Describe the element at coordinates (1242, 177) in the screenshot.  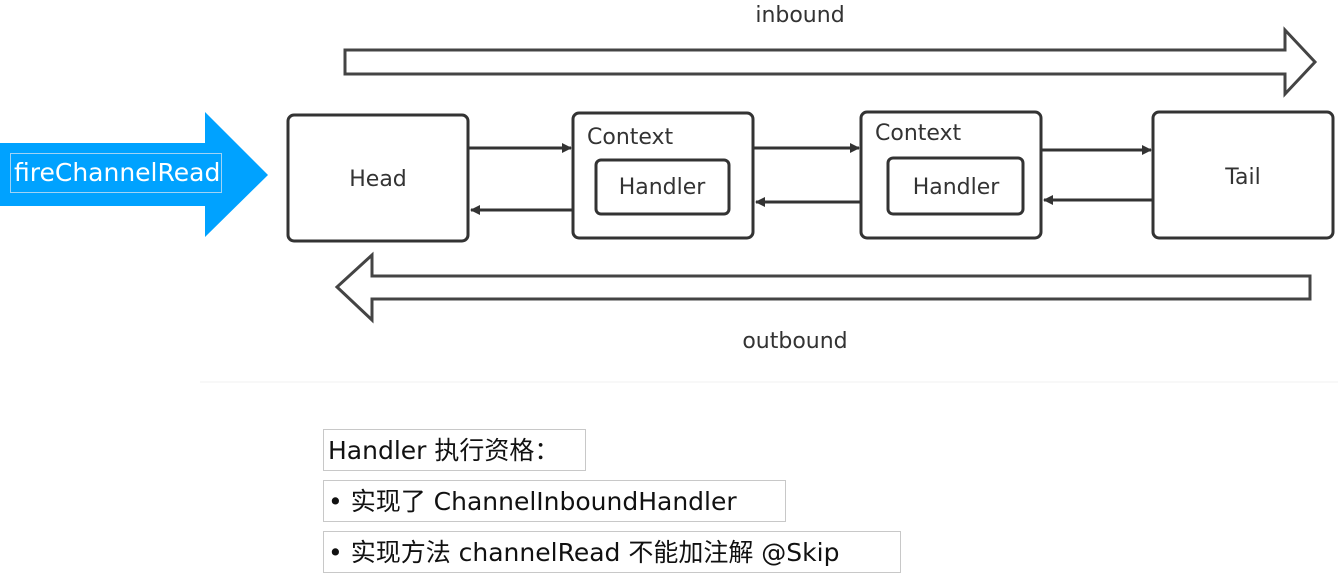
I see `tail-label: Tail` at that location.